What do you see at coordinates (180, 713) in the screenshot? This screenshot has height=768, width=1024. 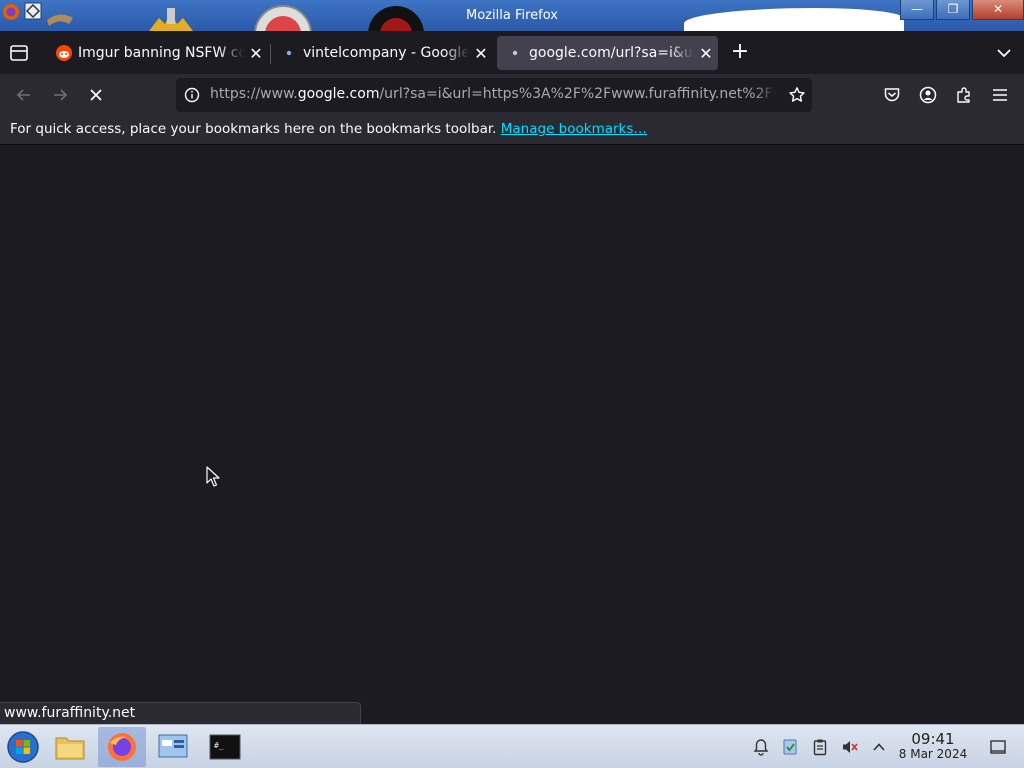 I see `status-panel: www.furaffinity.net` at bounding box center [180, 713].